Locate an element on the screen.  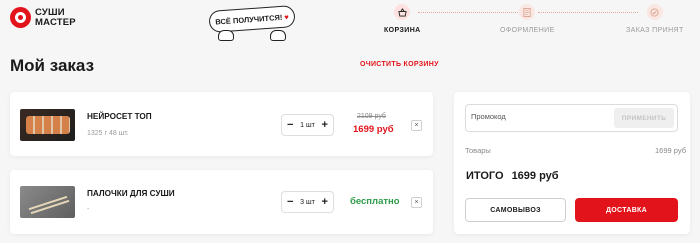
step-accepted: ЗАКАЗ ПРИНЯТ is located at coordinates (655, 19).